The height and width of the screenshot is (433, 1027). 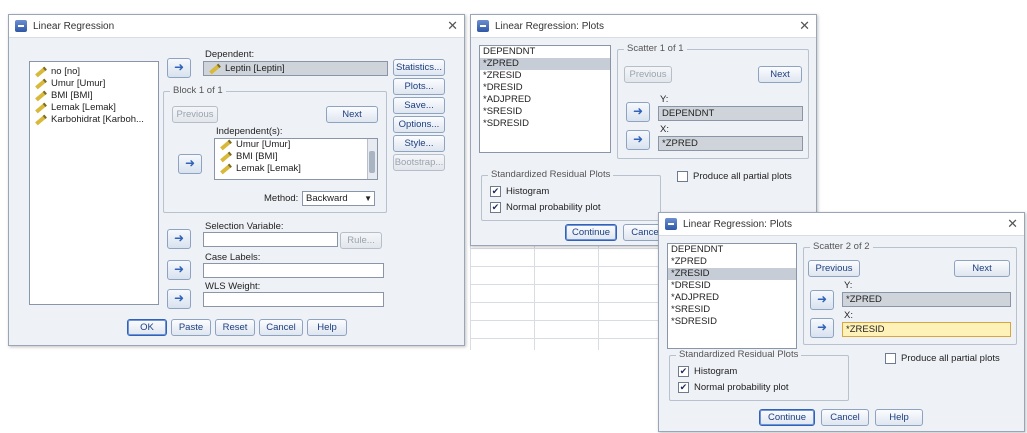 I want to click on x-axis-label: X:, so click(x=664, y=129).